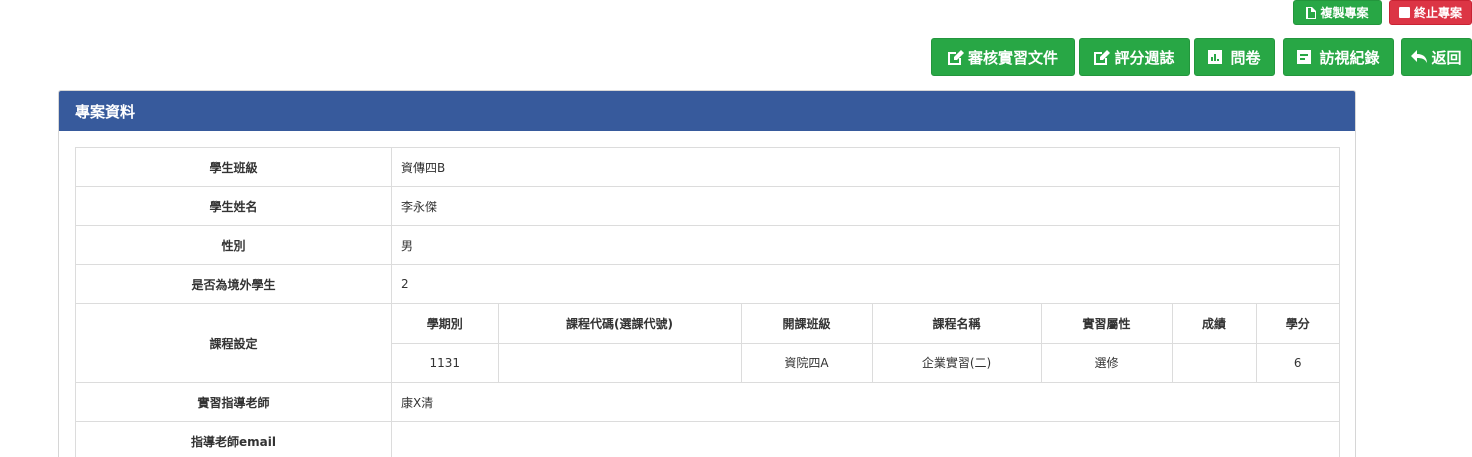 This screenshot has width=1472, height=457. What do you see at coordinates (1213, 362) in the screenshot?
I see `course-grade` at bounding box center [1213, 362].